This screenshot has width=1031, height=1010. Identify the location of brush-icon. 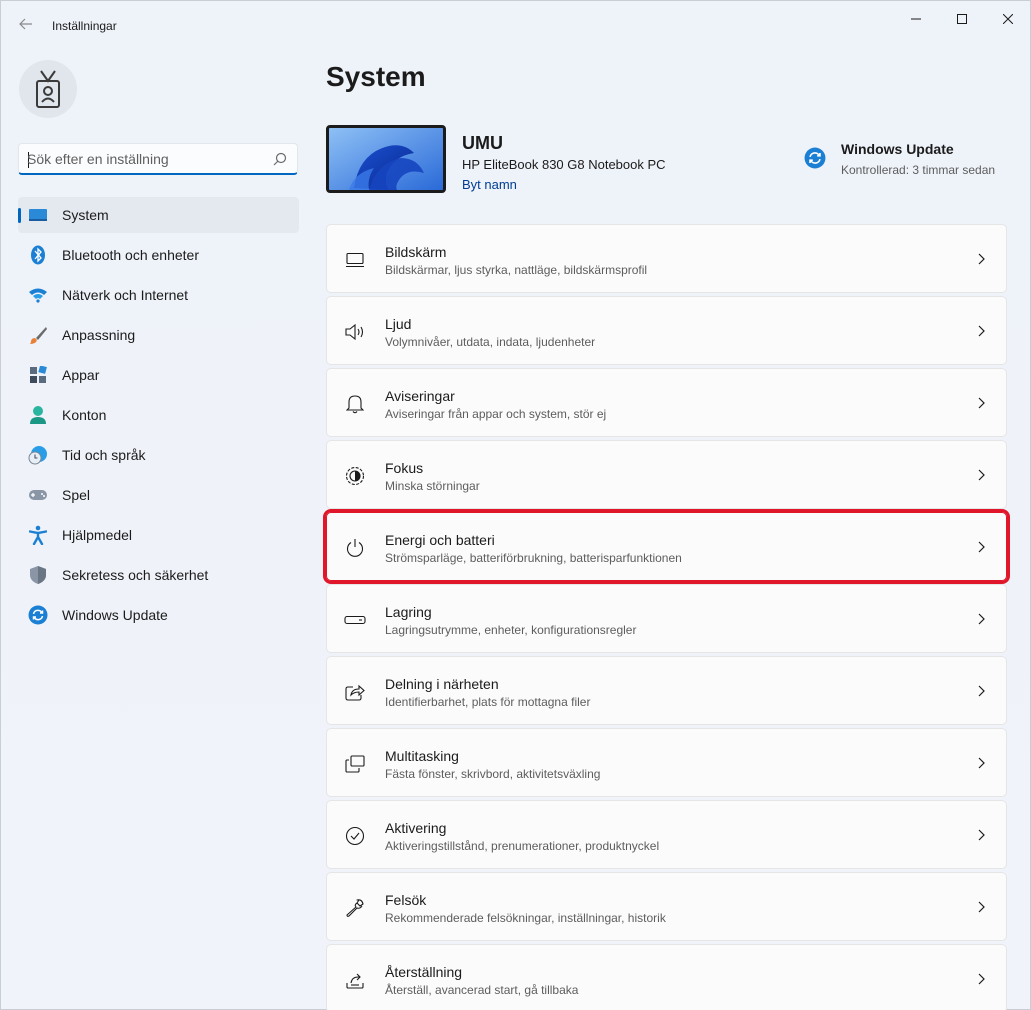
(38, 335).